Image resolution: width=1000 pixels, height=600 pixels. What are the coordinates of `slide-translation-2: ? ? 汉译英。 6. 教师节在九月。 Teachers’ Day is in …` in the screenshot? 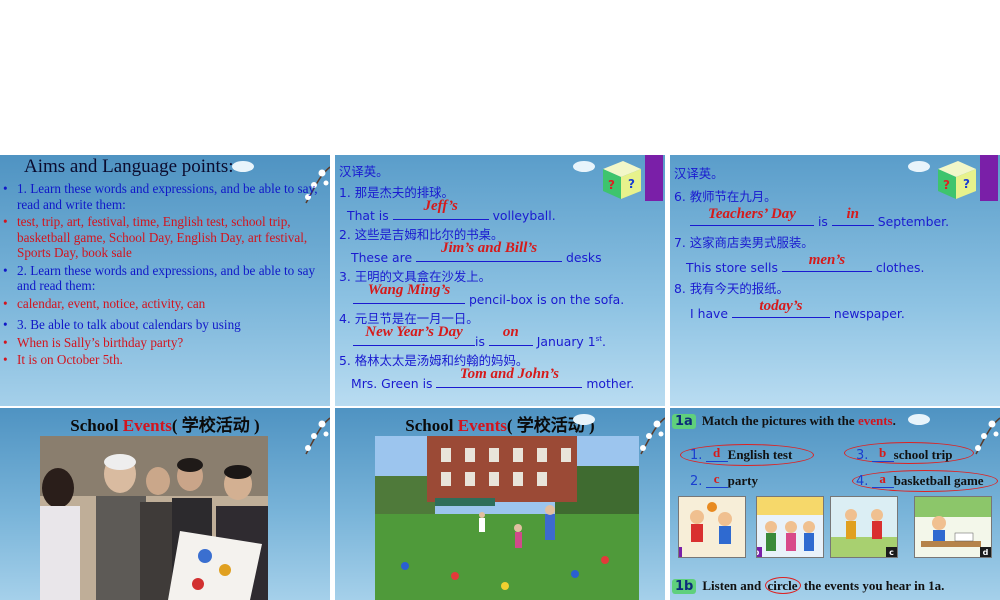 It's located at (835, 280).